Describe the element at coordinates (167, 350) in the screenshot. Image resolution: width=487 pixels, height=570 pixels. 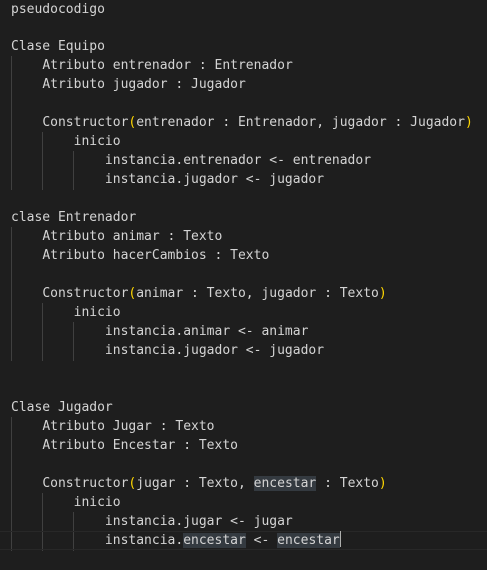
I see `code-line-entrenador-stmt2: instancia.jugador <- jugador` at that location.